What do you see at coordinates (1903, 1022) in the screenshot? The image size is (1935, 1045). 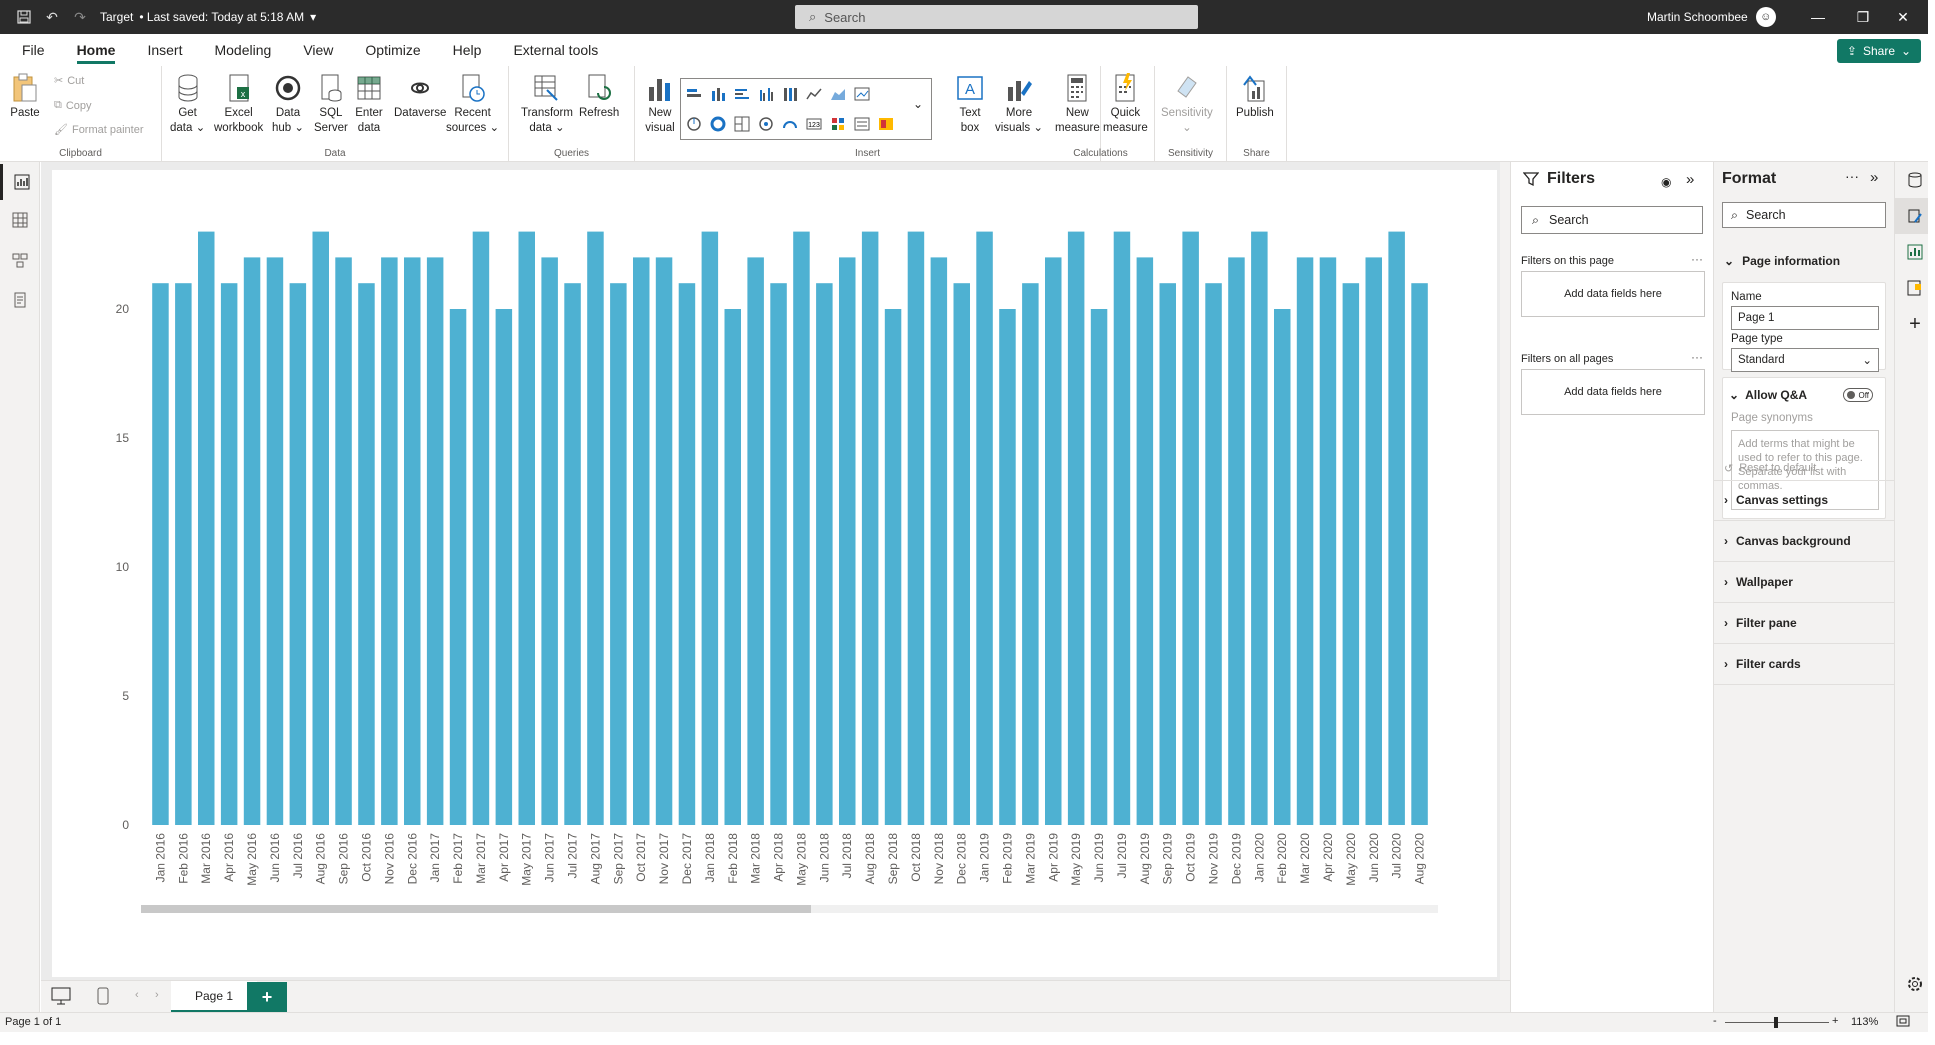 I see `fit-to-page-icon` at bounding box center [1903, 1022].